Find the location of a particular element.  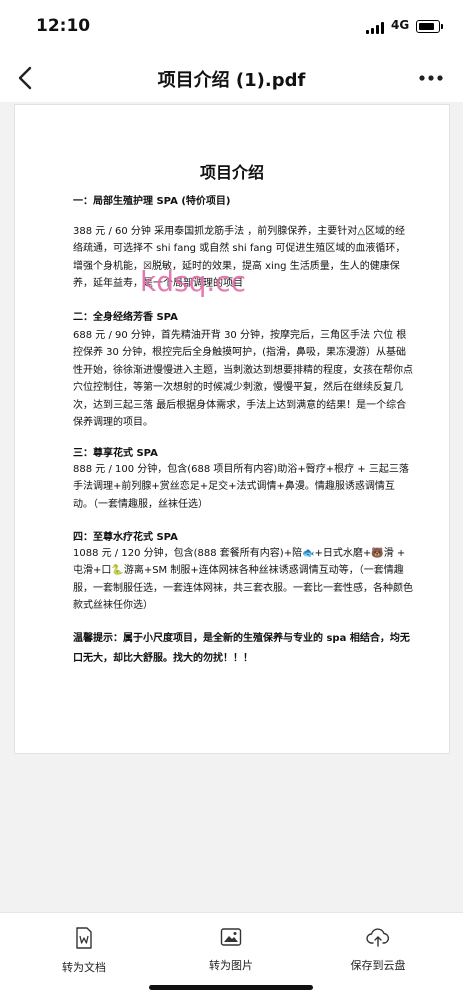

section-heading-3: 三：尊享花式 SPA is located at coordinates (115, 453).